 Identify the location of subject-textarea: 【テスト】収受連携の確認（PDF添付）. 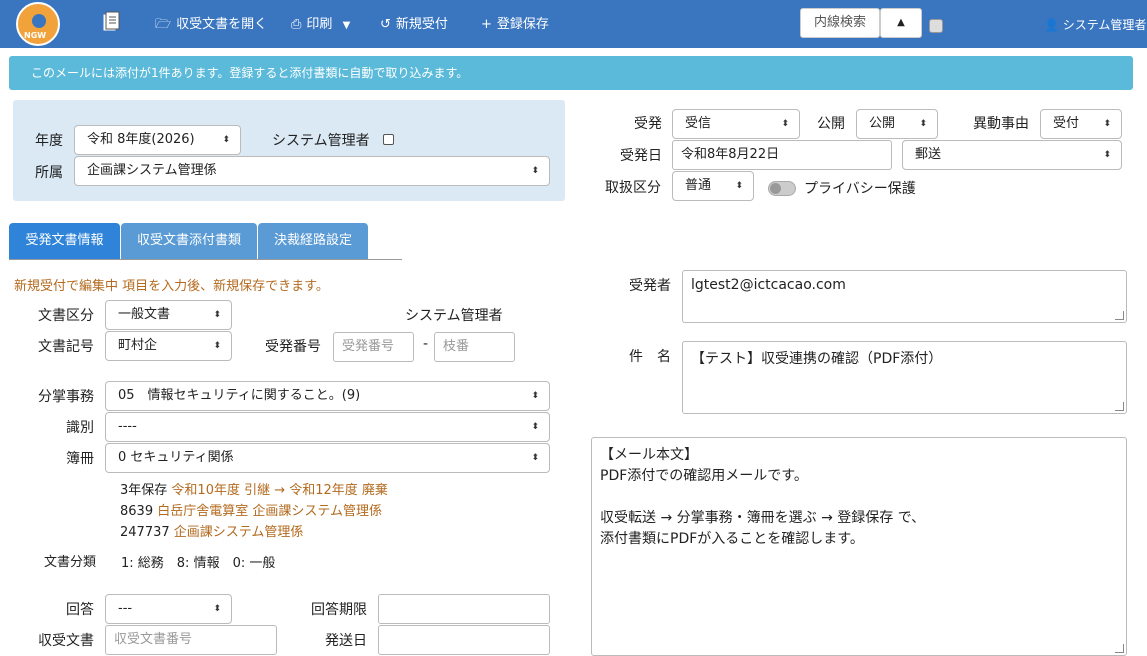
(904, 377).